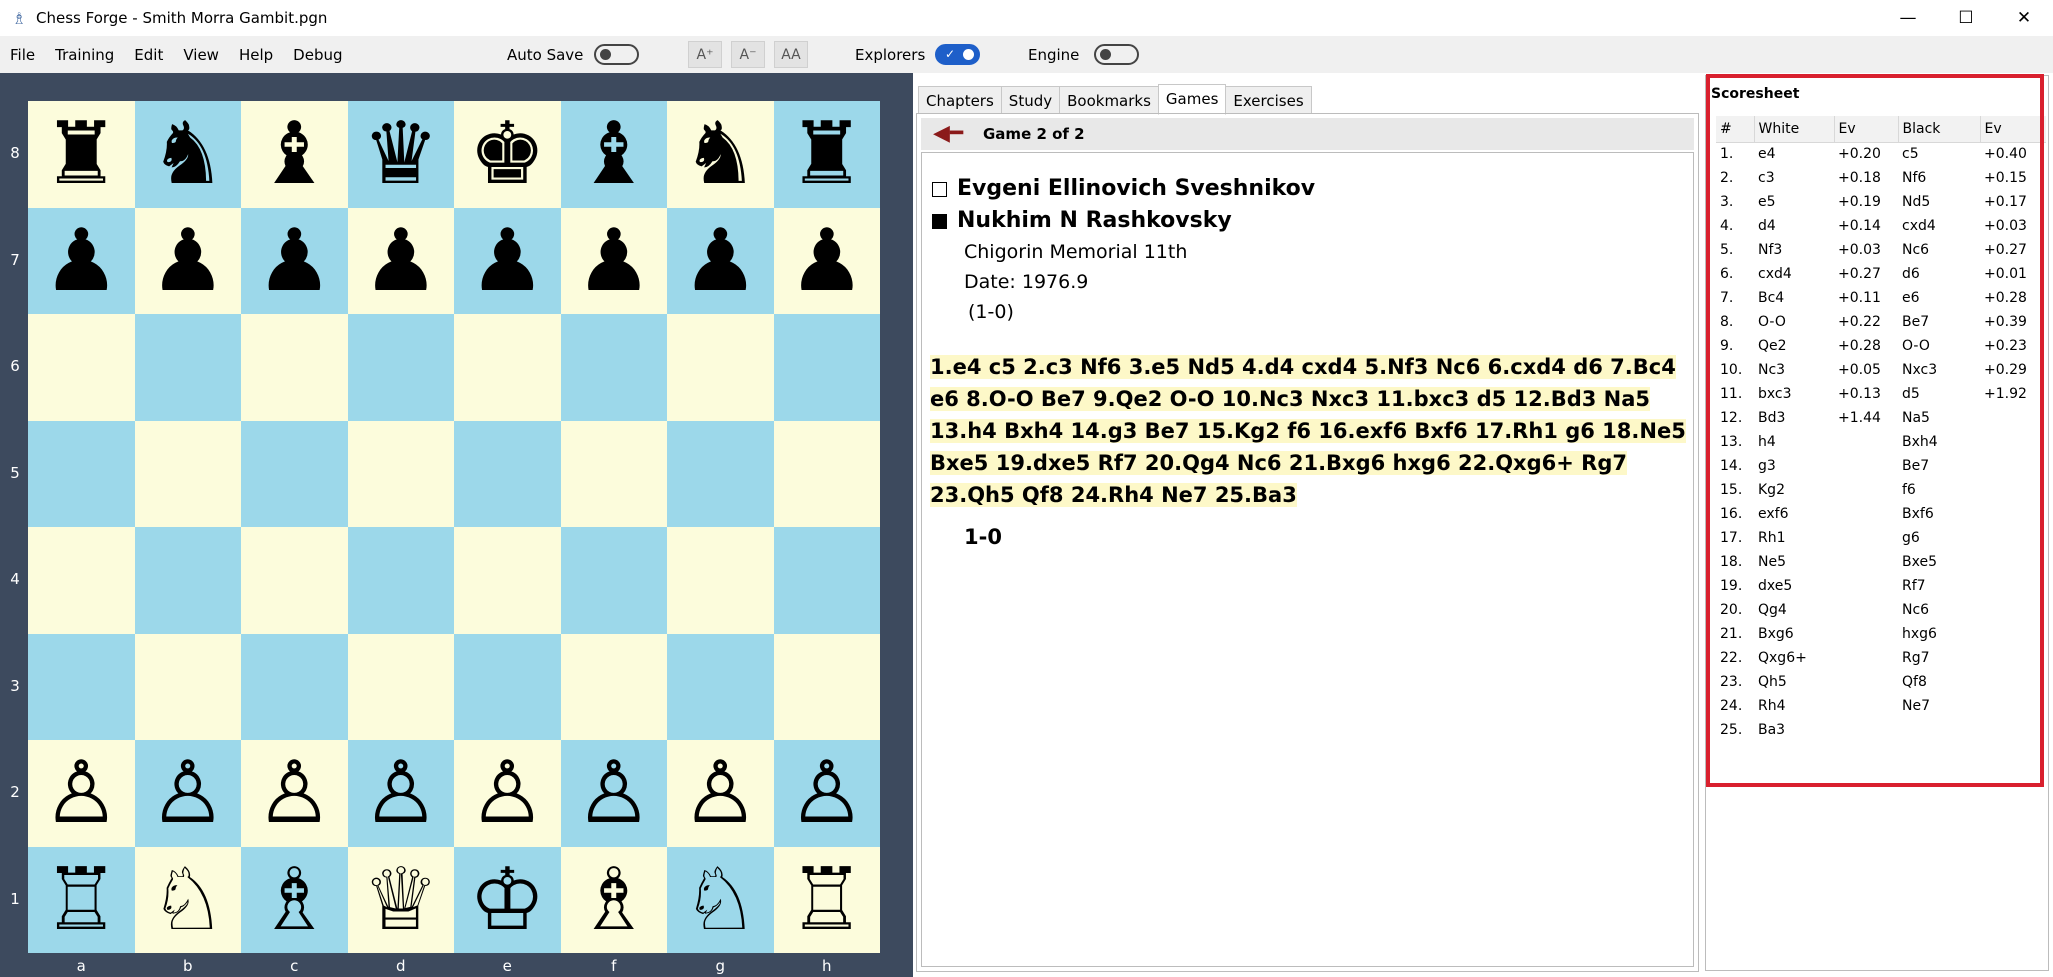  I want to click on square-f2: ♙, so click(613, 793).